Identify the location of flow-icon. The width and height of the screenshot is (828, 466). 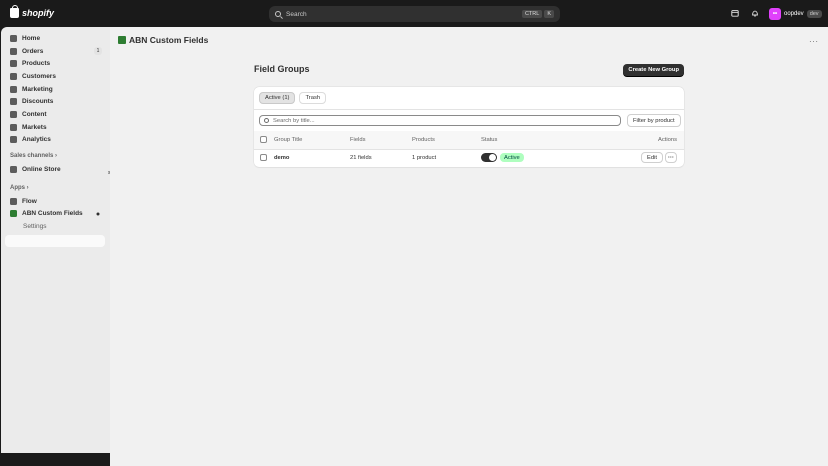
(13, 201).